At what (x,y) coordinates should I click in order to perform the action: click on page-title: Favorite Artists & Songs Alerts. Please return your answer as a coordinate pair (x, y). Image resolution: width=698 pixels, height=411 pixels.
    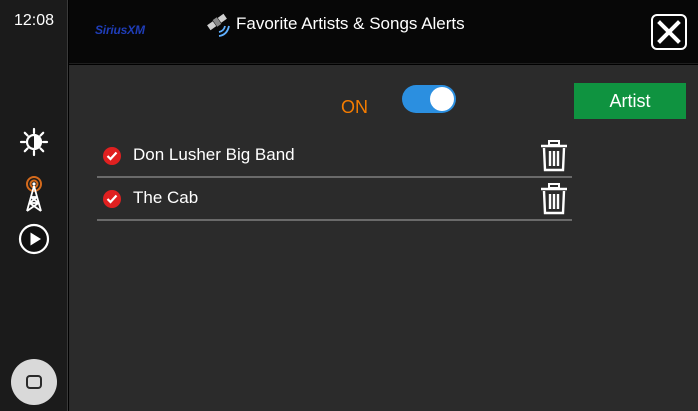
    Looking at the image, I should click on (350, 23).